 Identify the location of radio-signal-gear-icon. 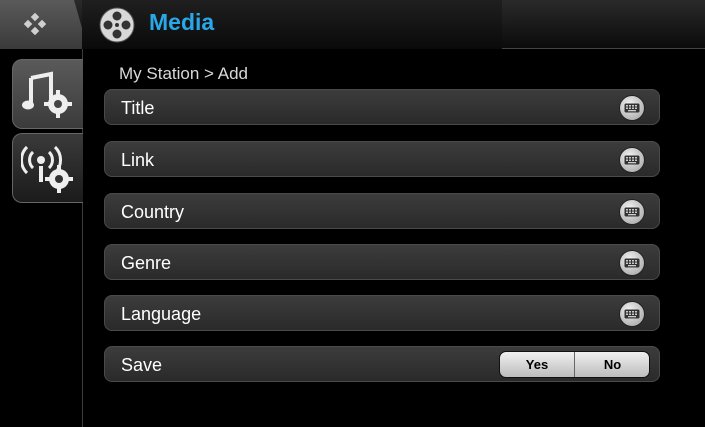
(47, 169).